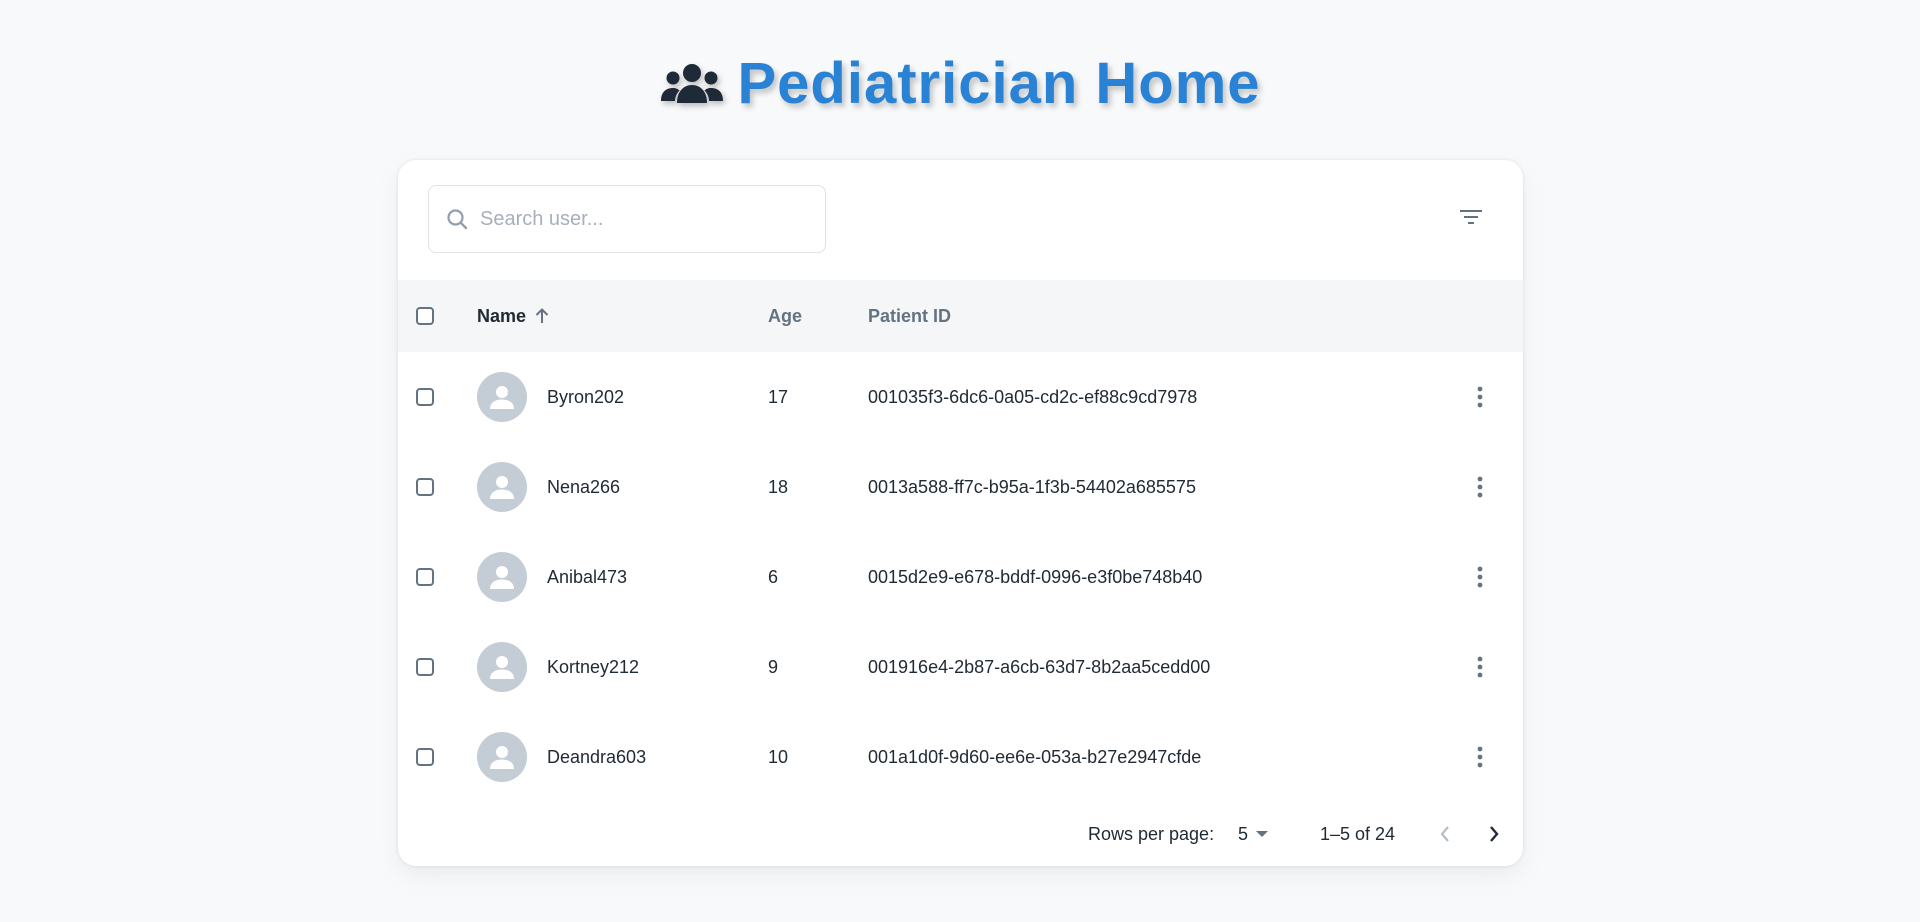 This screenshot has width=1920, height=922. What do you see at coordinates (960, 834) in the screenshot?
I see `table-pagination: Rows per page: 5 1–5 of 24` at bounding box center [960, 834].